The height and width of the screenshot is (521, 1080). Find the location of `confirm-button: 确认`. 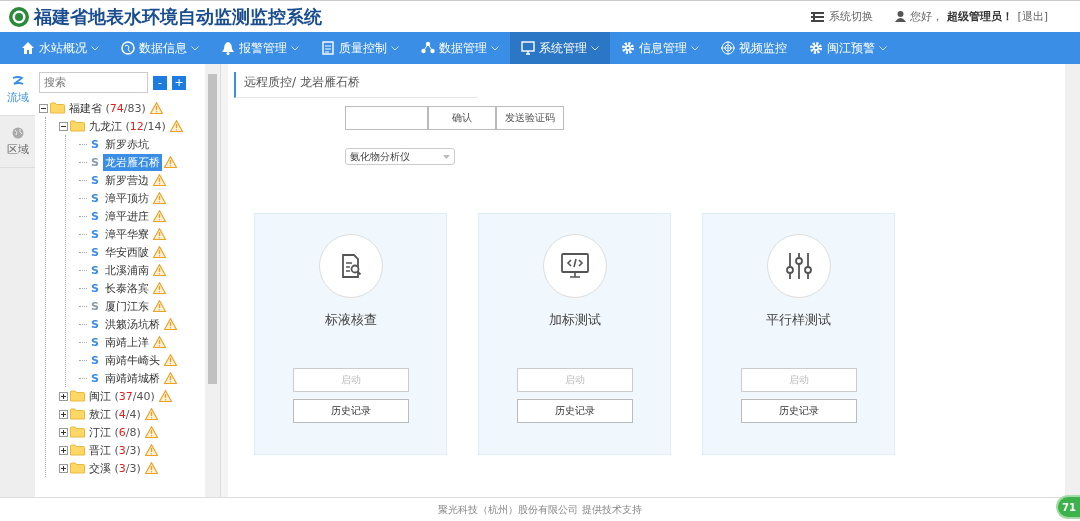

confirm-button: 确认 is located at coordinates (462, 118).